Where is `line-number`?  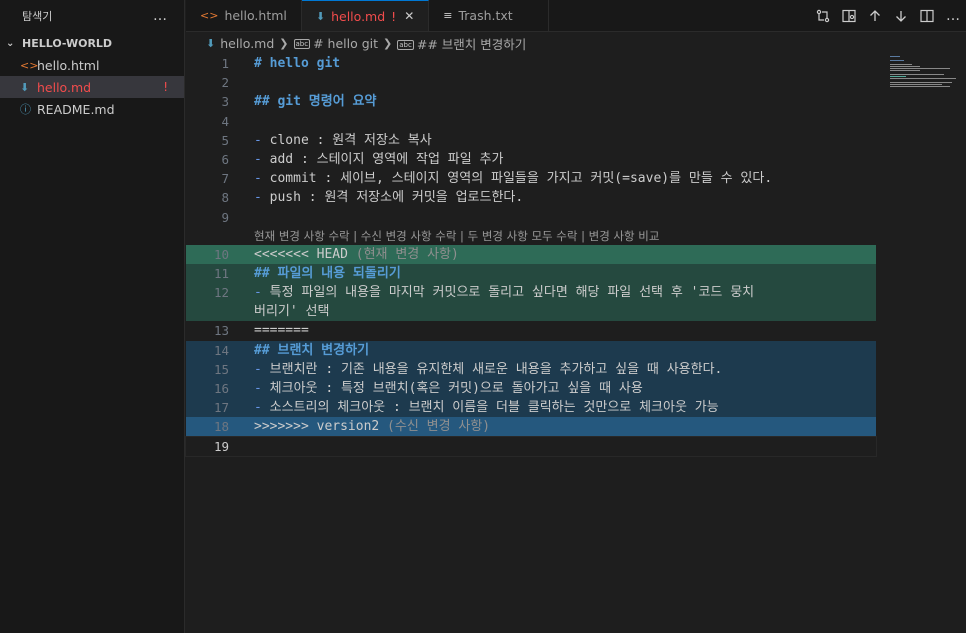
line-number is located at coordinates (220, 311).